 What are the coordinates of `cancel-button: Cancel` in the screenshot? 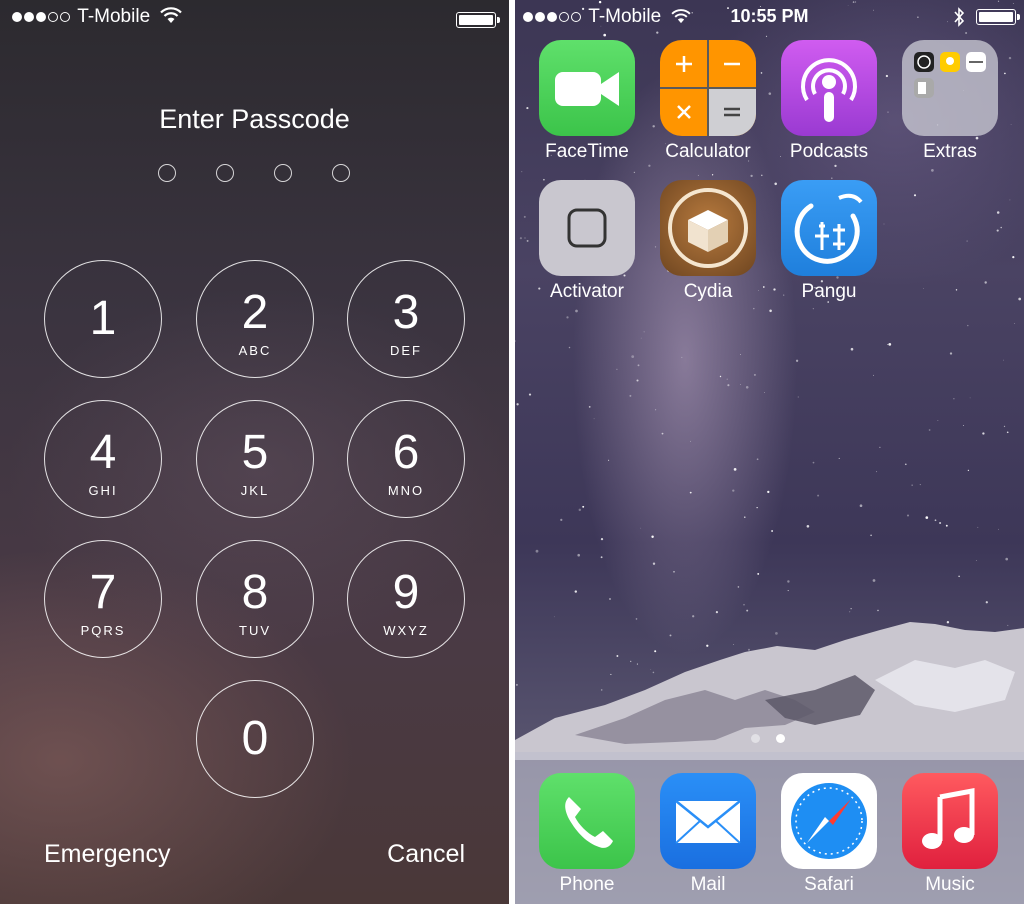 It's located at (426, 854).